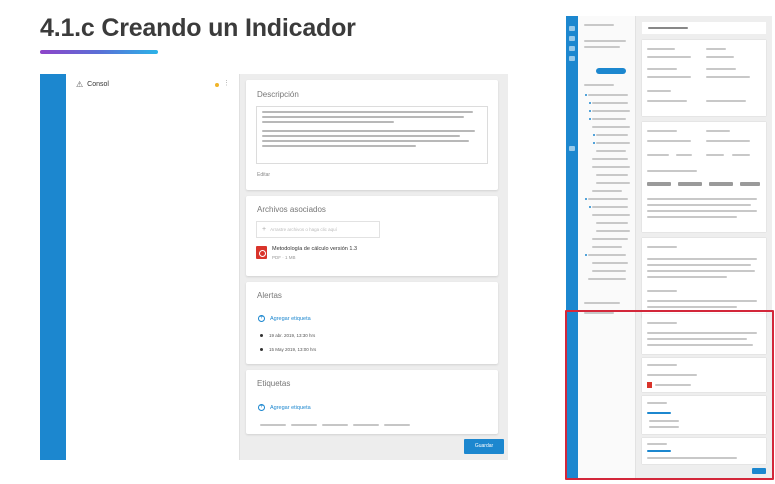  I want to click on description-textarea, so click(372, 135).